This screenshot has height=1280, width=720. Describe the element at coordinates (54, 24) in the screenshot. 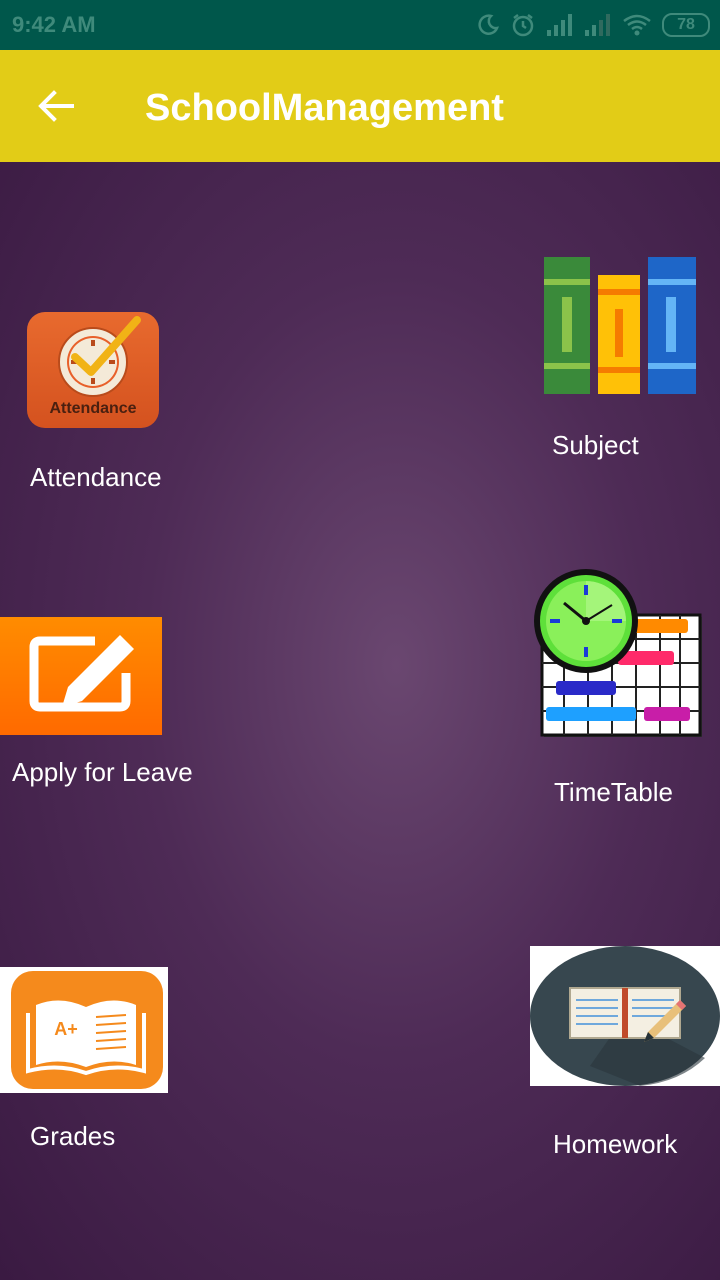

I see `status-time: 9:42 AM` at that location.